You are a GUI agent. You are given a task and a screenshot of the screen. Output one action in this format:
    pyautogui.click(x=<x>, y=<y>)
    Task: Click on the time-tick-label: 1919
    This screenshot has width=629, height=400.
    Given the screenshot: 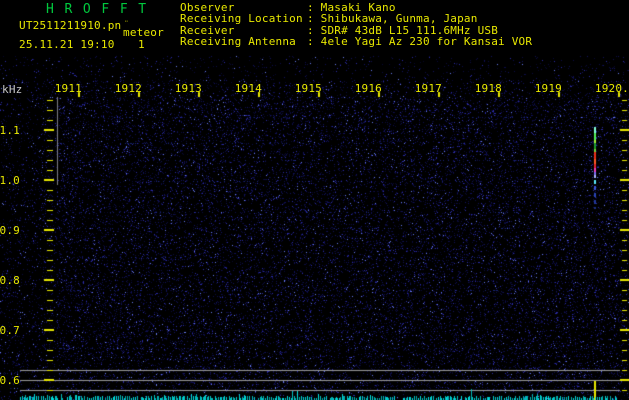 What is the action you would take?
    pyautogui.click(x=548, y=88)
    